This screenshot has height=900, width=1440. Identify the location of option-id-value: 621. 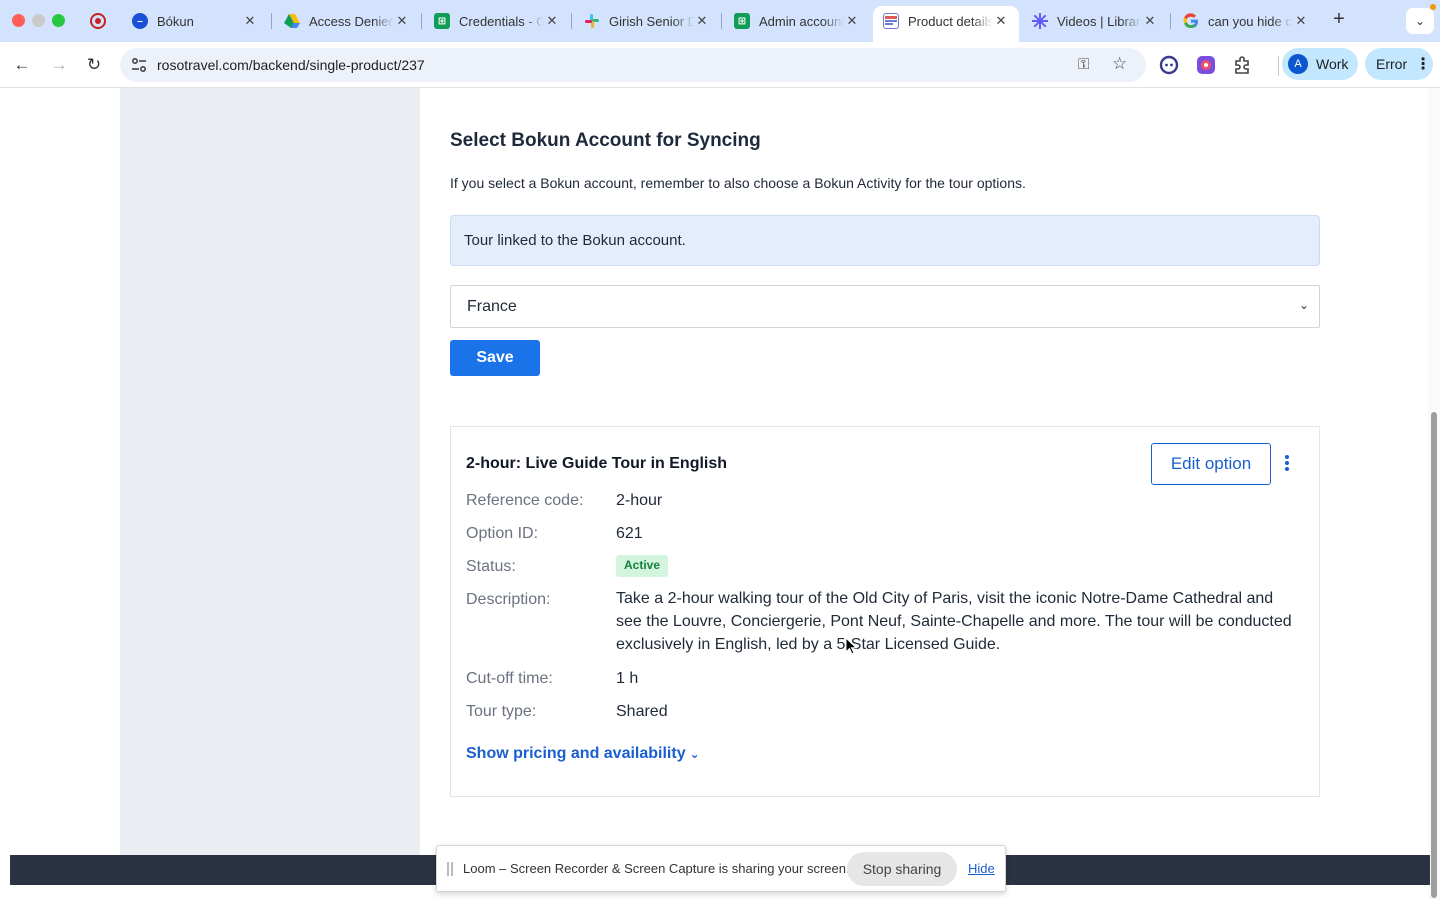
(629, 533).